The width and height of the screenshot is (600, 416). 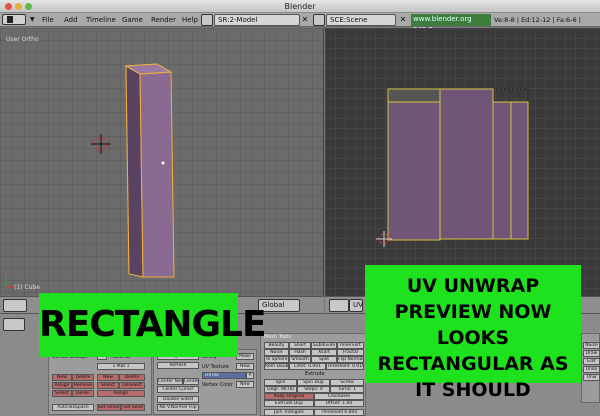 I want to click on extrude-dup-button: Extrude Dup, so click(x=289, y=403).